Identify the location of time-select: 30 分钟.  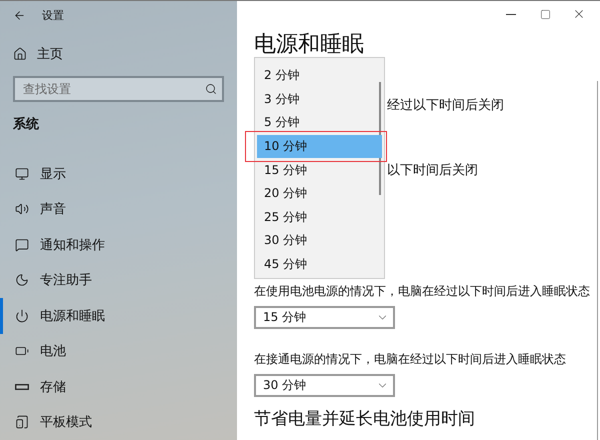
(324, 385).